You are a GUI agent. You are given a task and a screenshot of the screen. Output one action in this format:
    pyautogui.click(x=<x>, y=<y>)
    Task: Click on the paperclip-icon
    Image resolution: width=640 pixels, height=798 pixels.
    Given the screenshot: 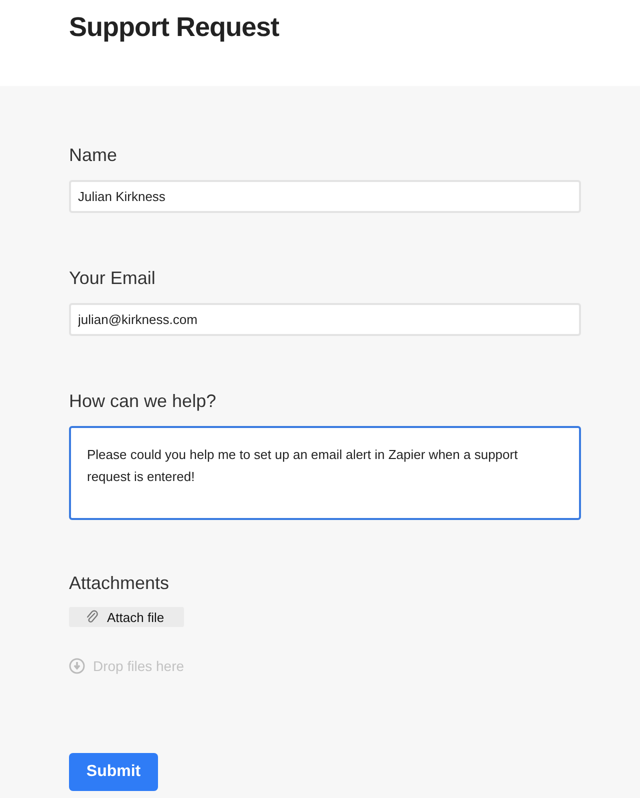 What is the action you would take?
    pyautogui.click(x=92, y=617)
    